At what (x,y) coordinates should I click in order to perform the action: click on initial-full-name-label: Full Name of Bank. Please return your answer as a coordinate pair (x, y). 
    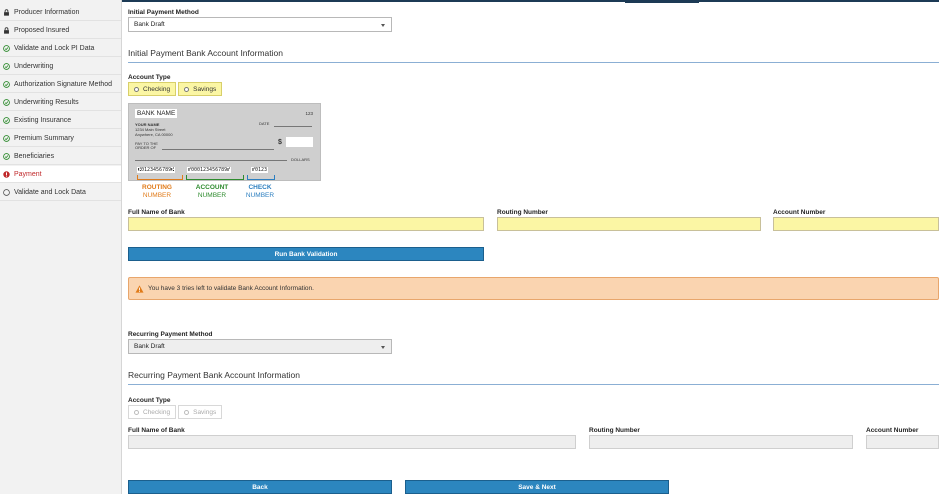
    Looking at the image, I should click on (156, 212).